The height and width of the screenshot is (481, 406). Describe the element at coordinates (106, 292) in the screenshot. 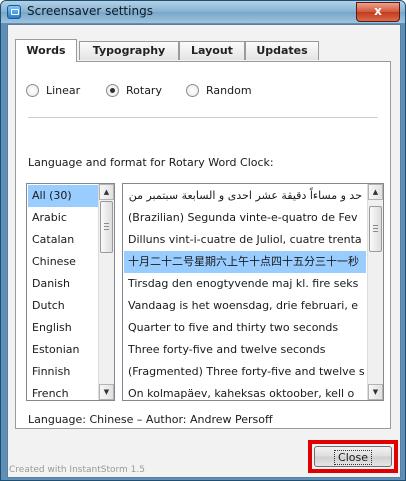

I see `language-list-scrollbar: ▲ ▼` at that location.